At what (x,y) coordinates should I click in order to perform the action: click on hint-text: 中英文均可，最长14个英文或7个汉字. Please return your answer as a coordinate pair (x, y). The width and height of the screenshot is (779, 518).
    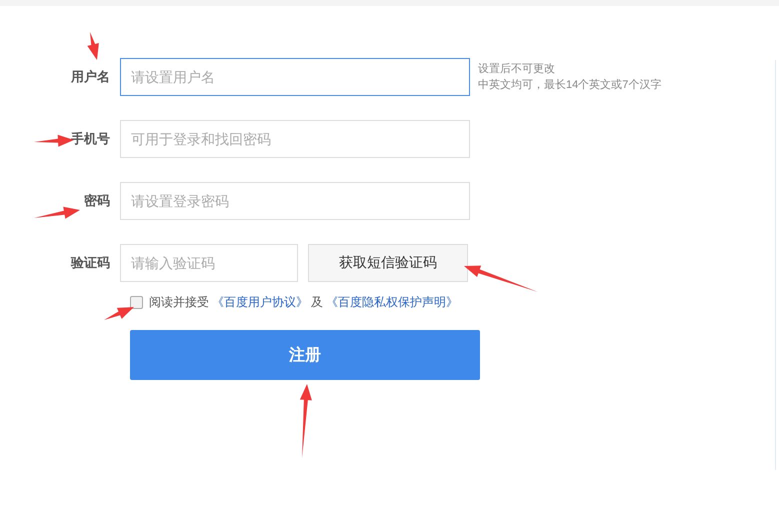
    Looking at the image, I should click on (570, 85).